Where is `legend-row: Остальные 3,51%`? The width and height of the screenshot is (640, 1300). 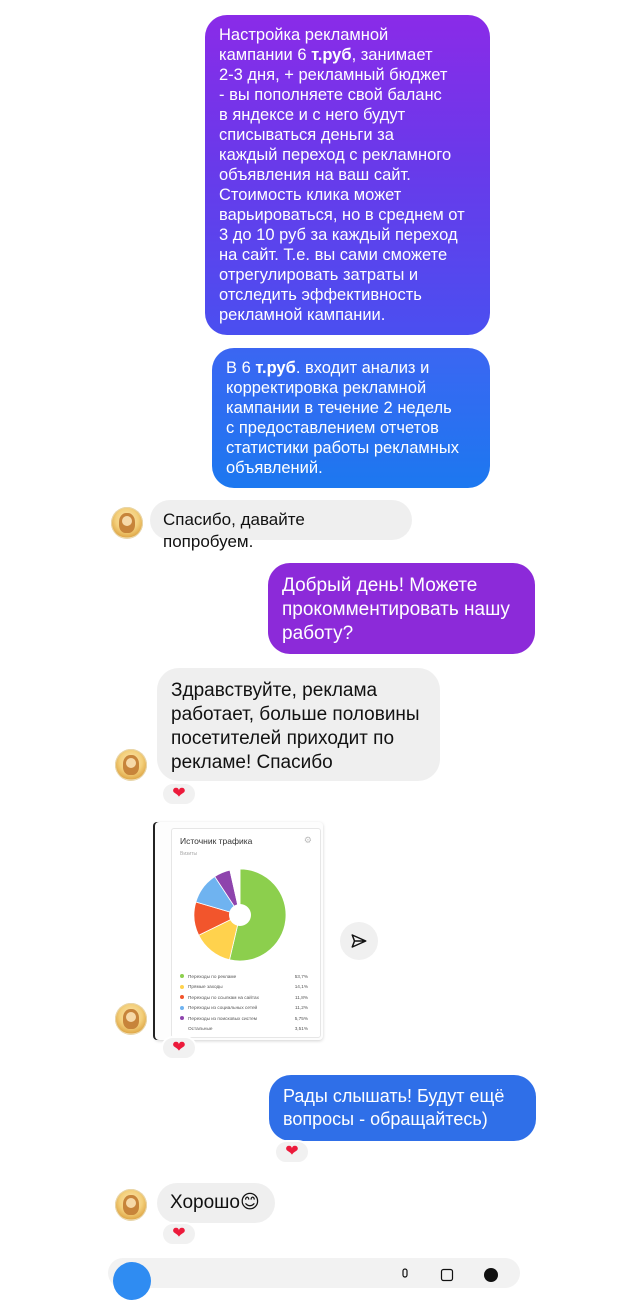
legend-row: Остальные 3,51% is located at coordinates (244, 1029).